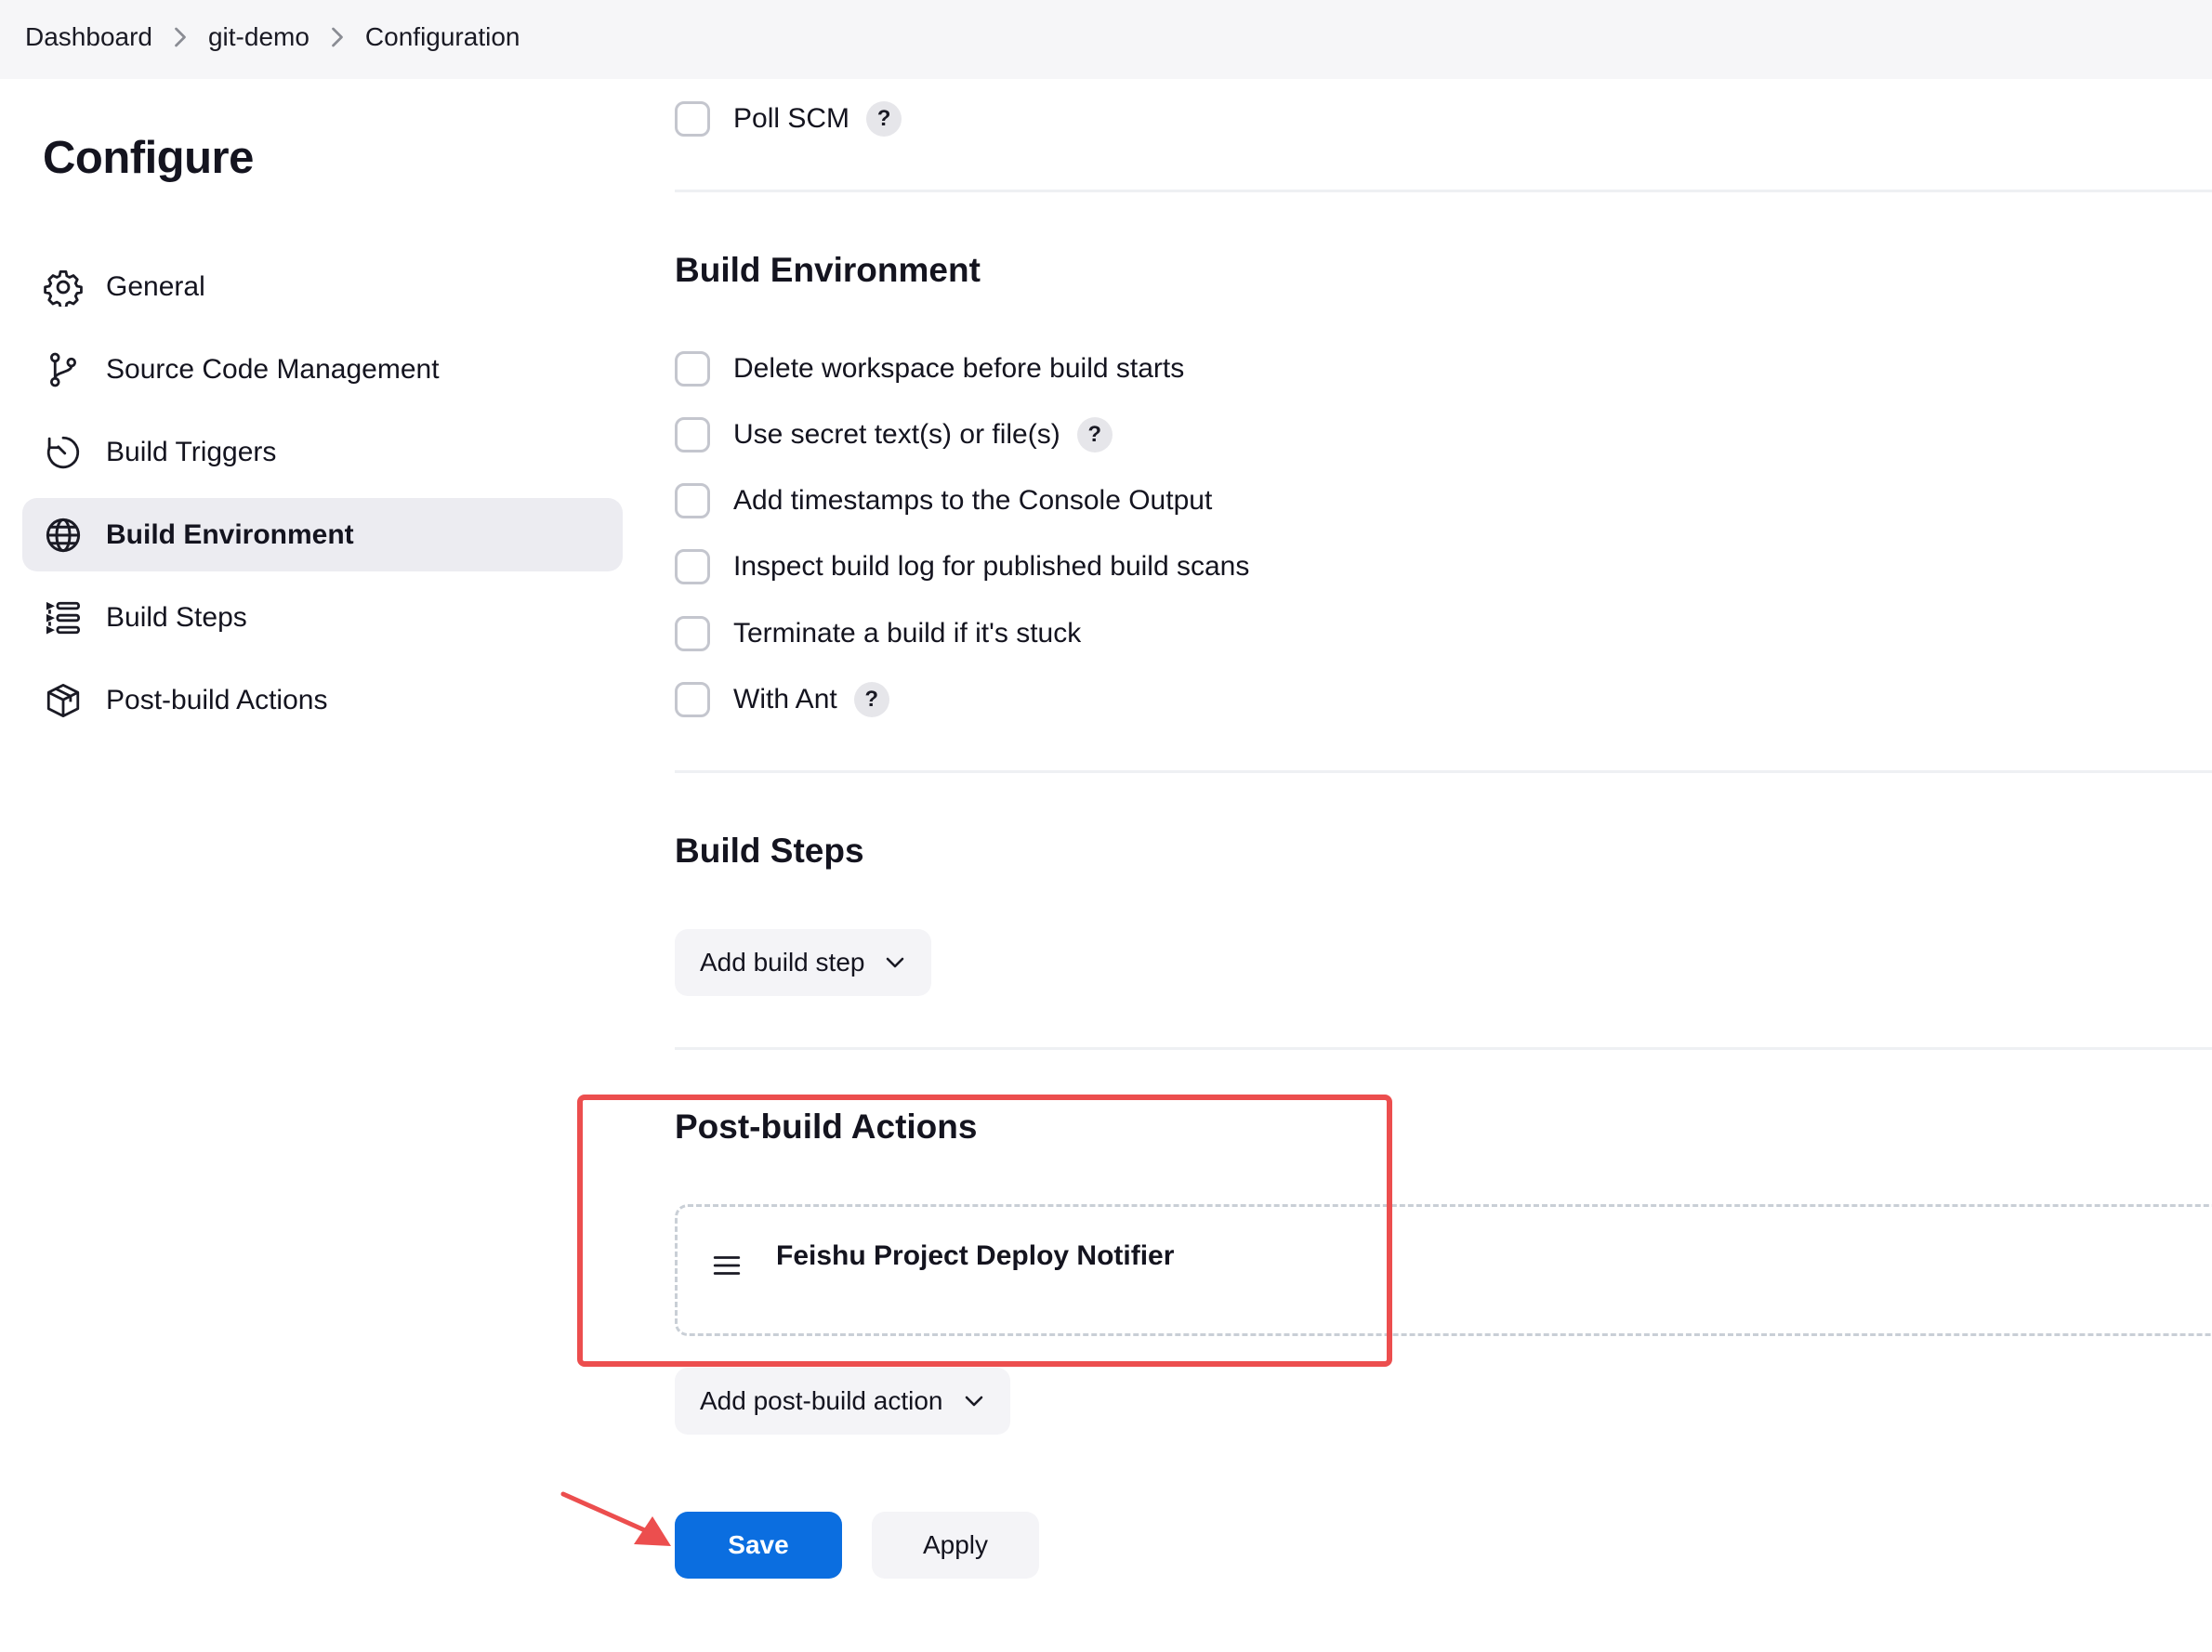  What do you see at coordinates (63, 617) in the screenshot?
I see `list-icon` at bounding box center [63, 617].